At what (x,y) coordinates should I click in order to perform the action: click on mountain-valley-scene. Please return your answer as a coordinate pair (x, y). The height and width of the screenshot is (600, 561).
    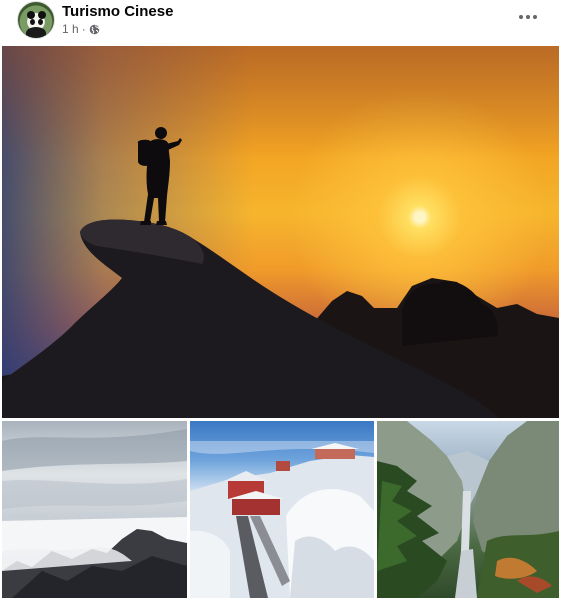
    Looking at the image, I should click on (468, 509).